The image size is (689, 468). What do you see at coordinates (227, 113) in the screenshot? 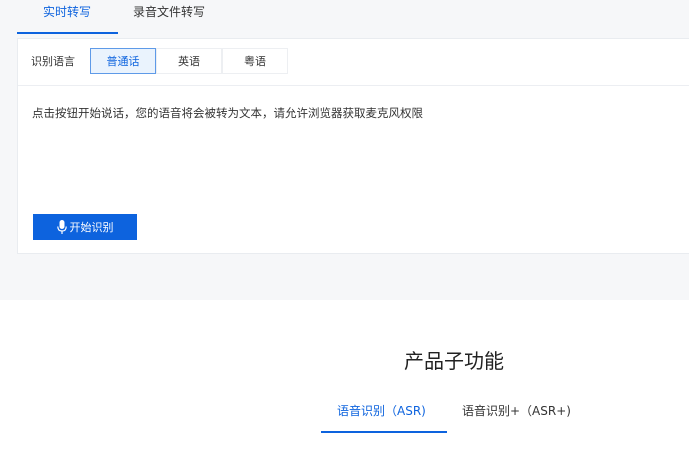
I see `microphone-hint-text: 点击按钮开始说话，您的语音将会被转为文本，请允许浏览器获取麦克风权限` at bounding box center [227, 113].